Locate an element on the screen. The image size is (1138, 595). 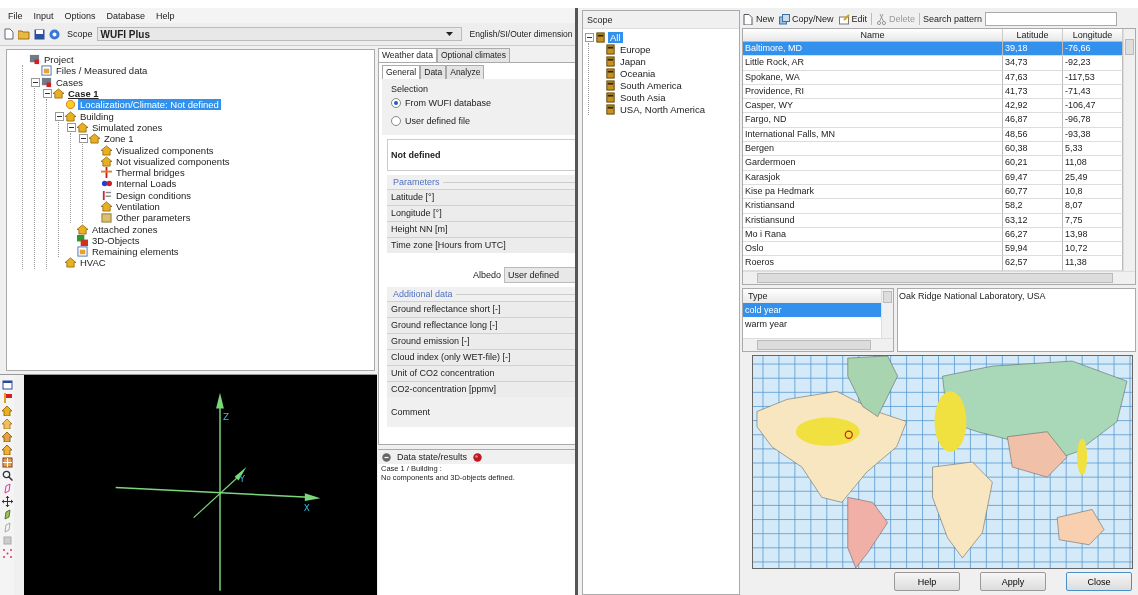
tree-item: Cases is located at coordinates (69, 82).